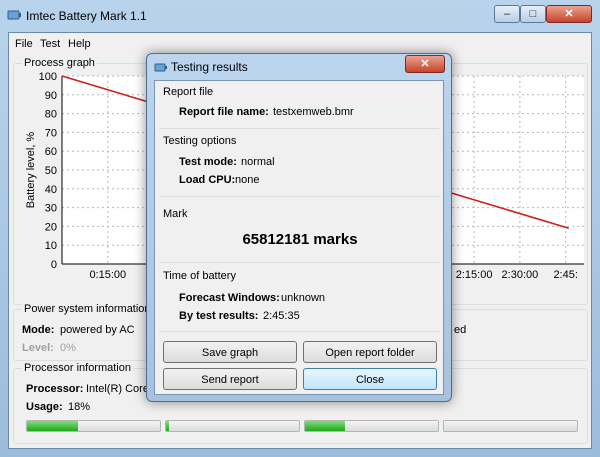  What do you see at coordinates (258, 162) in the screenshot?
I see `test-mode-value: normal` at bounding box center [258, 162].